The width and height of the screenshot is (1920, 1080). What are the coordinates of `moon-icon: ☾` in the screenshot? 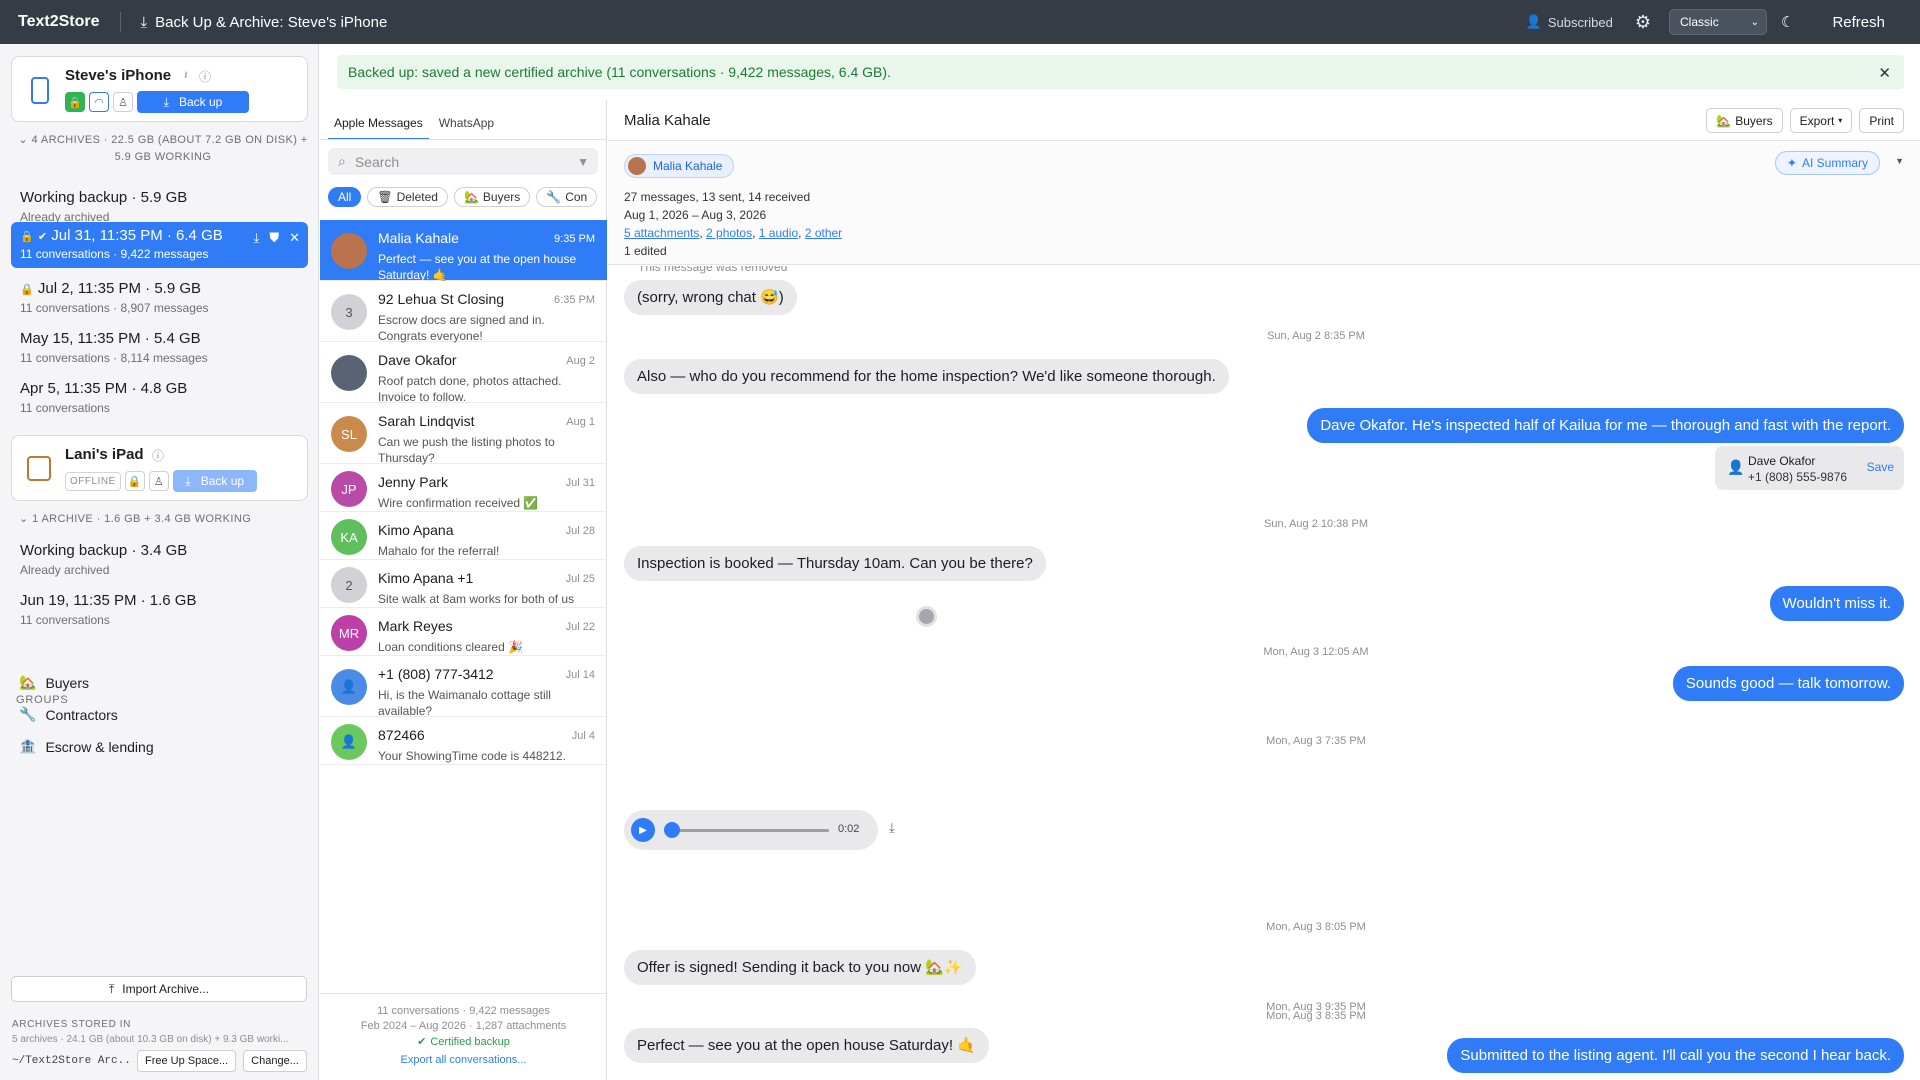 It's located at (1787, 22).